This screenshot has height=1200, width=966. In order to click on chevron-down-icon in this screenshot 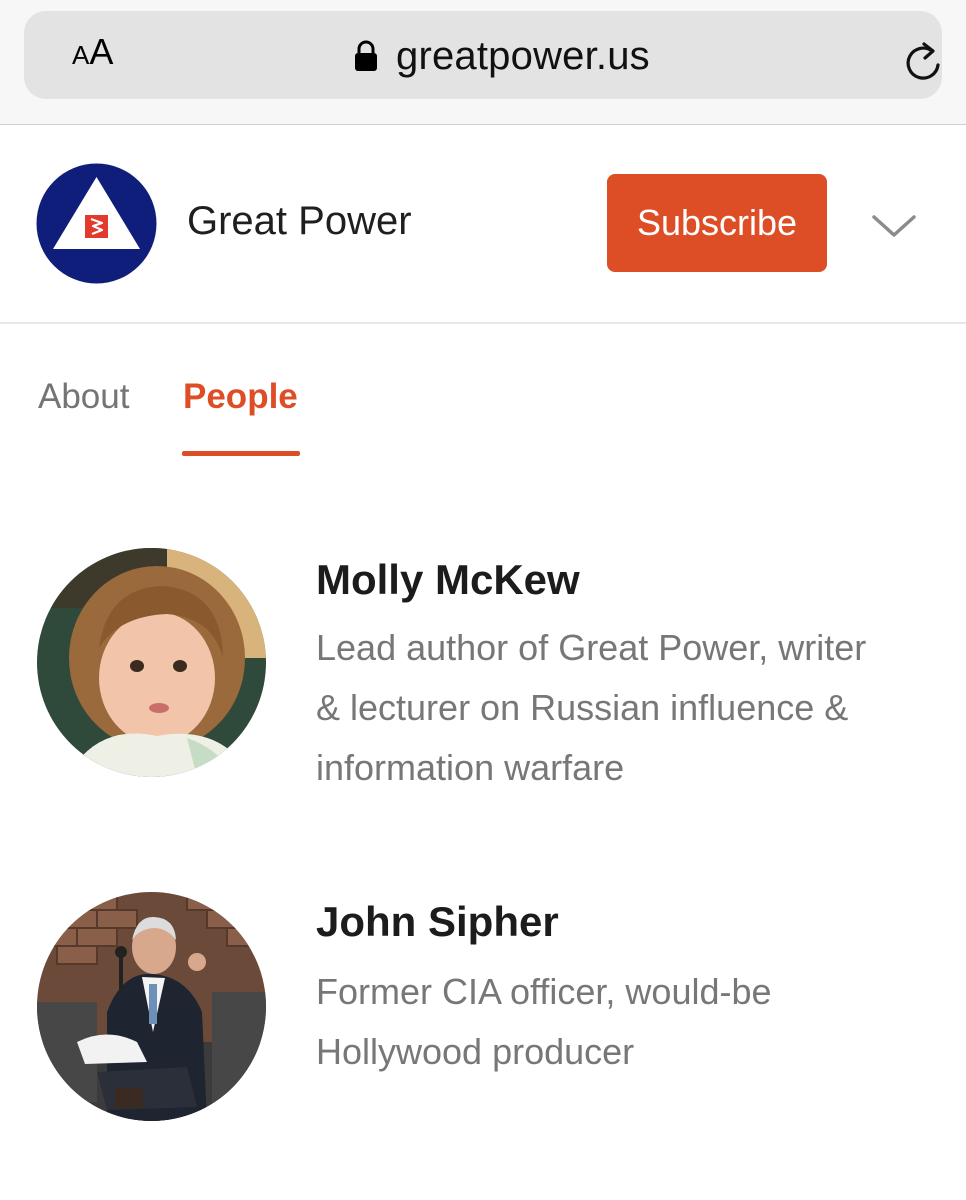, I will do `click(894, 226)`.